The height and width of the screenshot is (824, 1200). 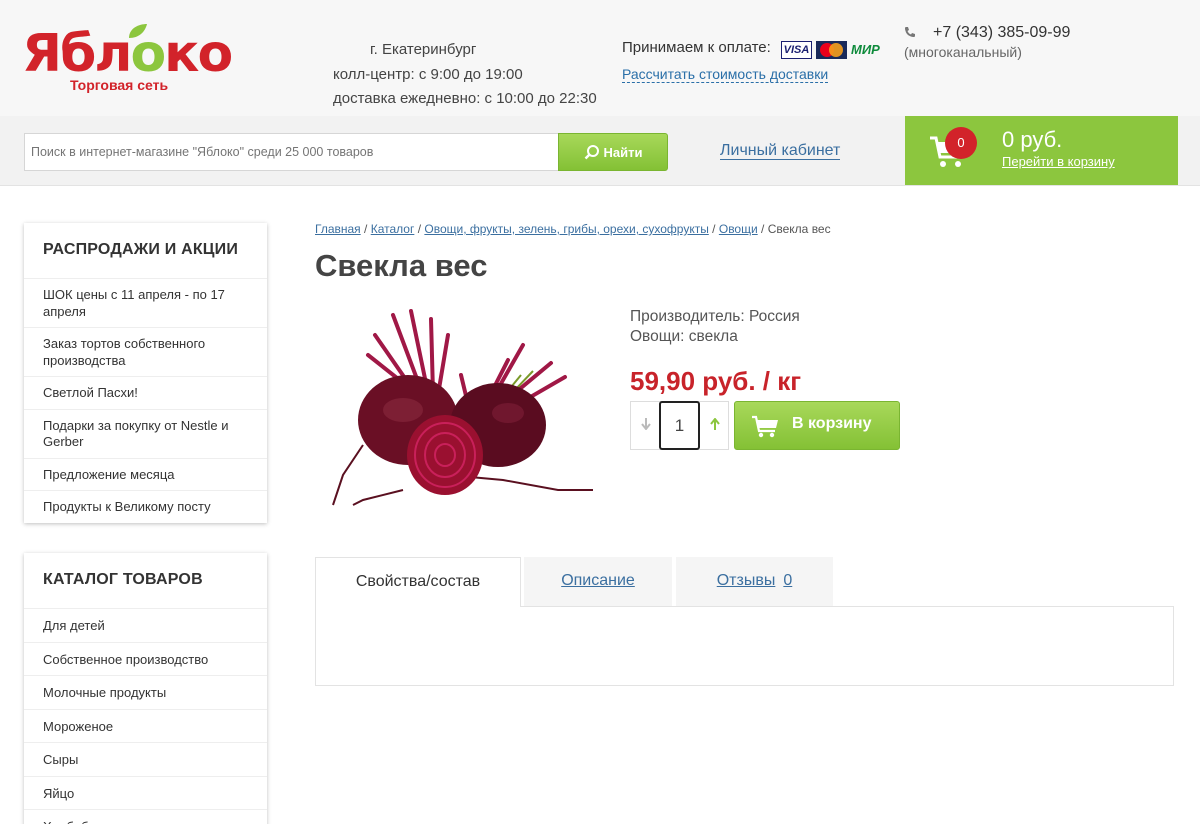 What do you see at coordinates (963, 52) in the screenshot?
I see `phone-note: (многоканальный)` at bounding box center [963, 52].